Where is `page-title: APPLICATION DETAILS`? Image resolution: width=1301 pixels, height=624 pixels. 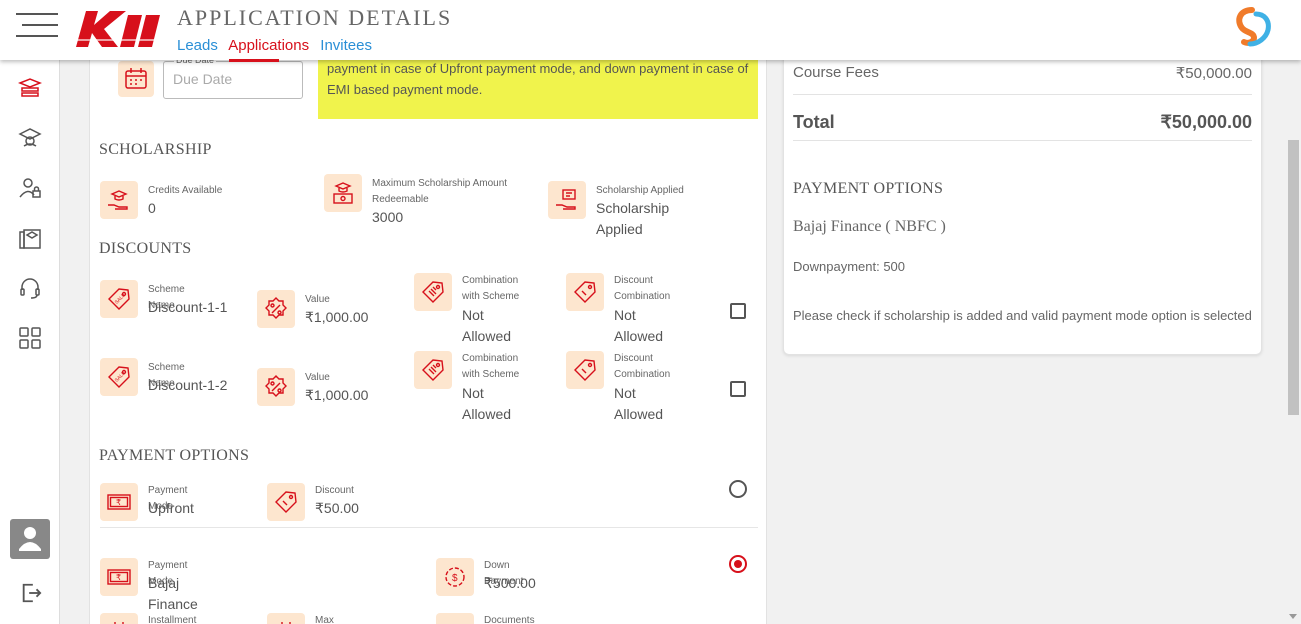 page-title: APPLICATION DETAILS is located at coordinates (315, 17).